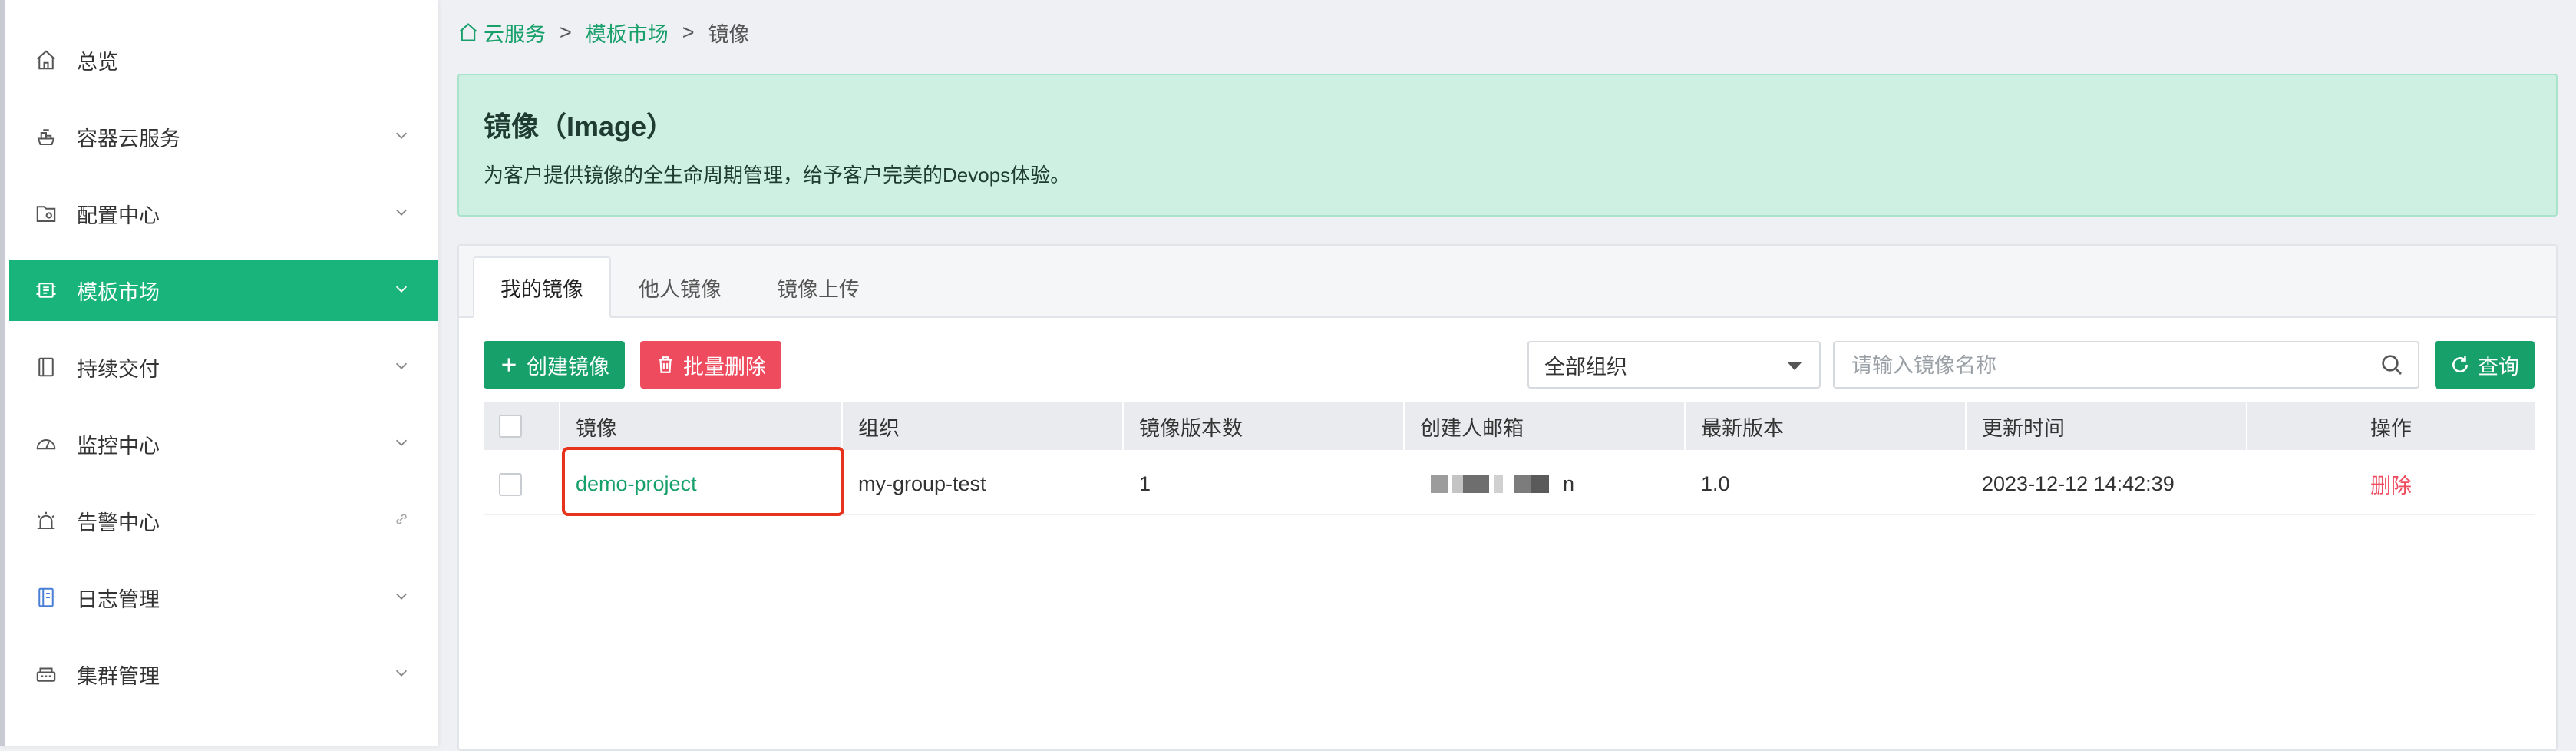 This screenshot has width=2576, height=751. I want to click on breadcrumb-current: 镜像, so click(729, 34).